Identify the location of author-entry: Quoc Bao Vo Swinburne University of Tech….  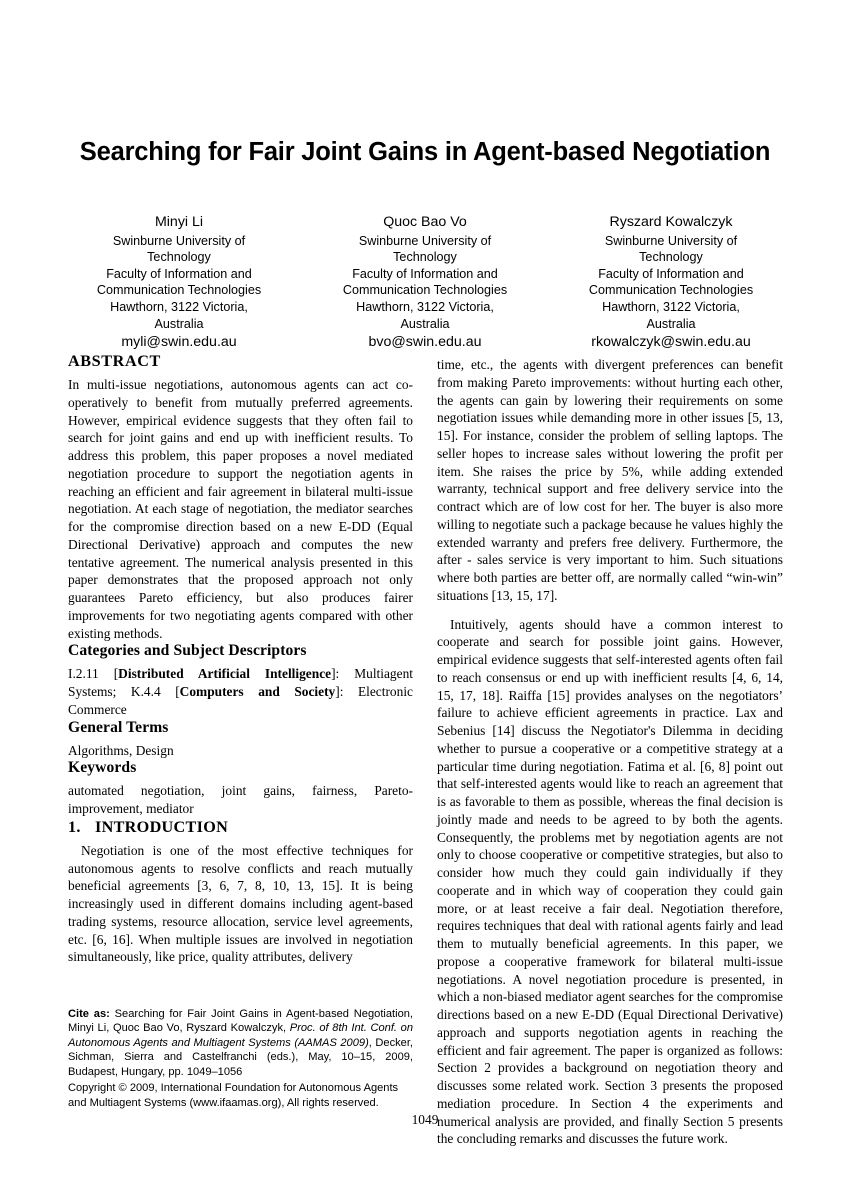
(425, 283).